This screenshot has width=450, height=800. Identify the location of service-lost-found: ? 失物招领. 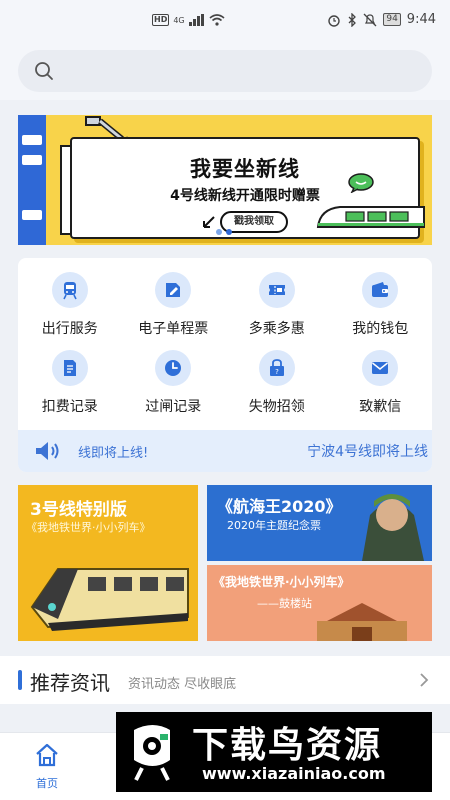
(277, 382).